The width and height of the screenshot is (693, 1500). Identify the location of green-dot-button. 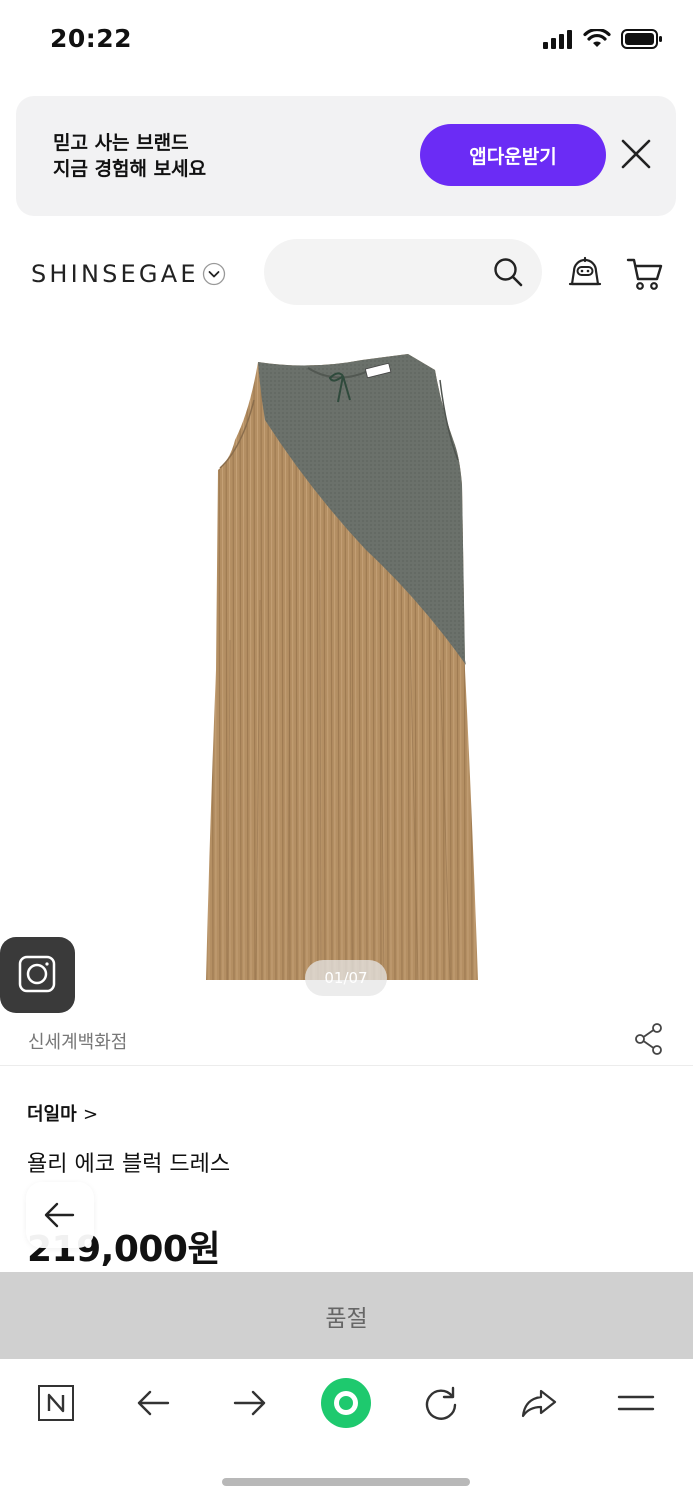
(346, 1403).